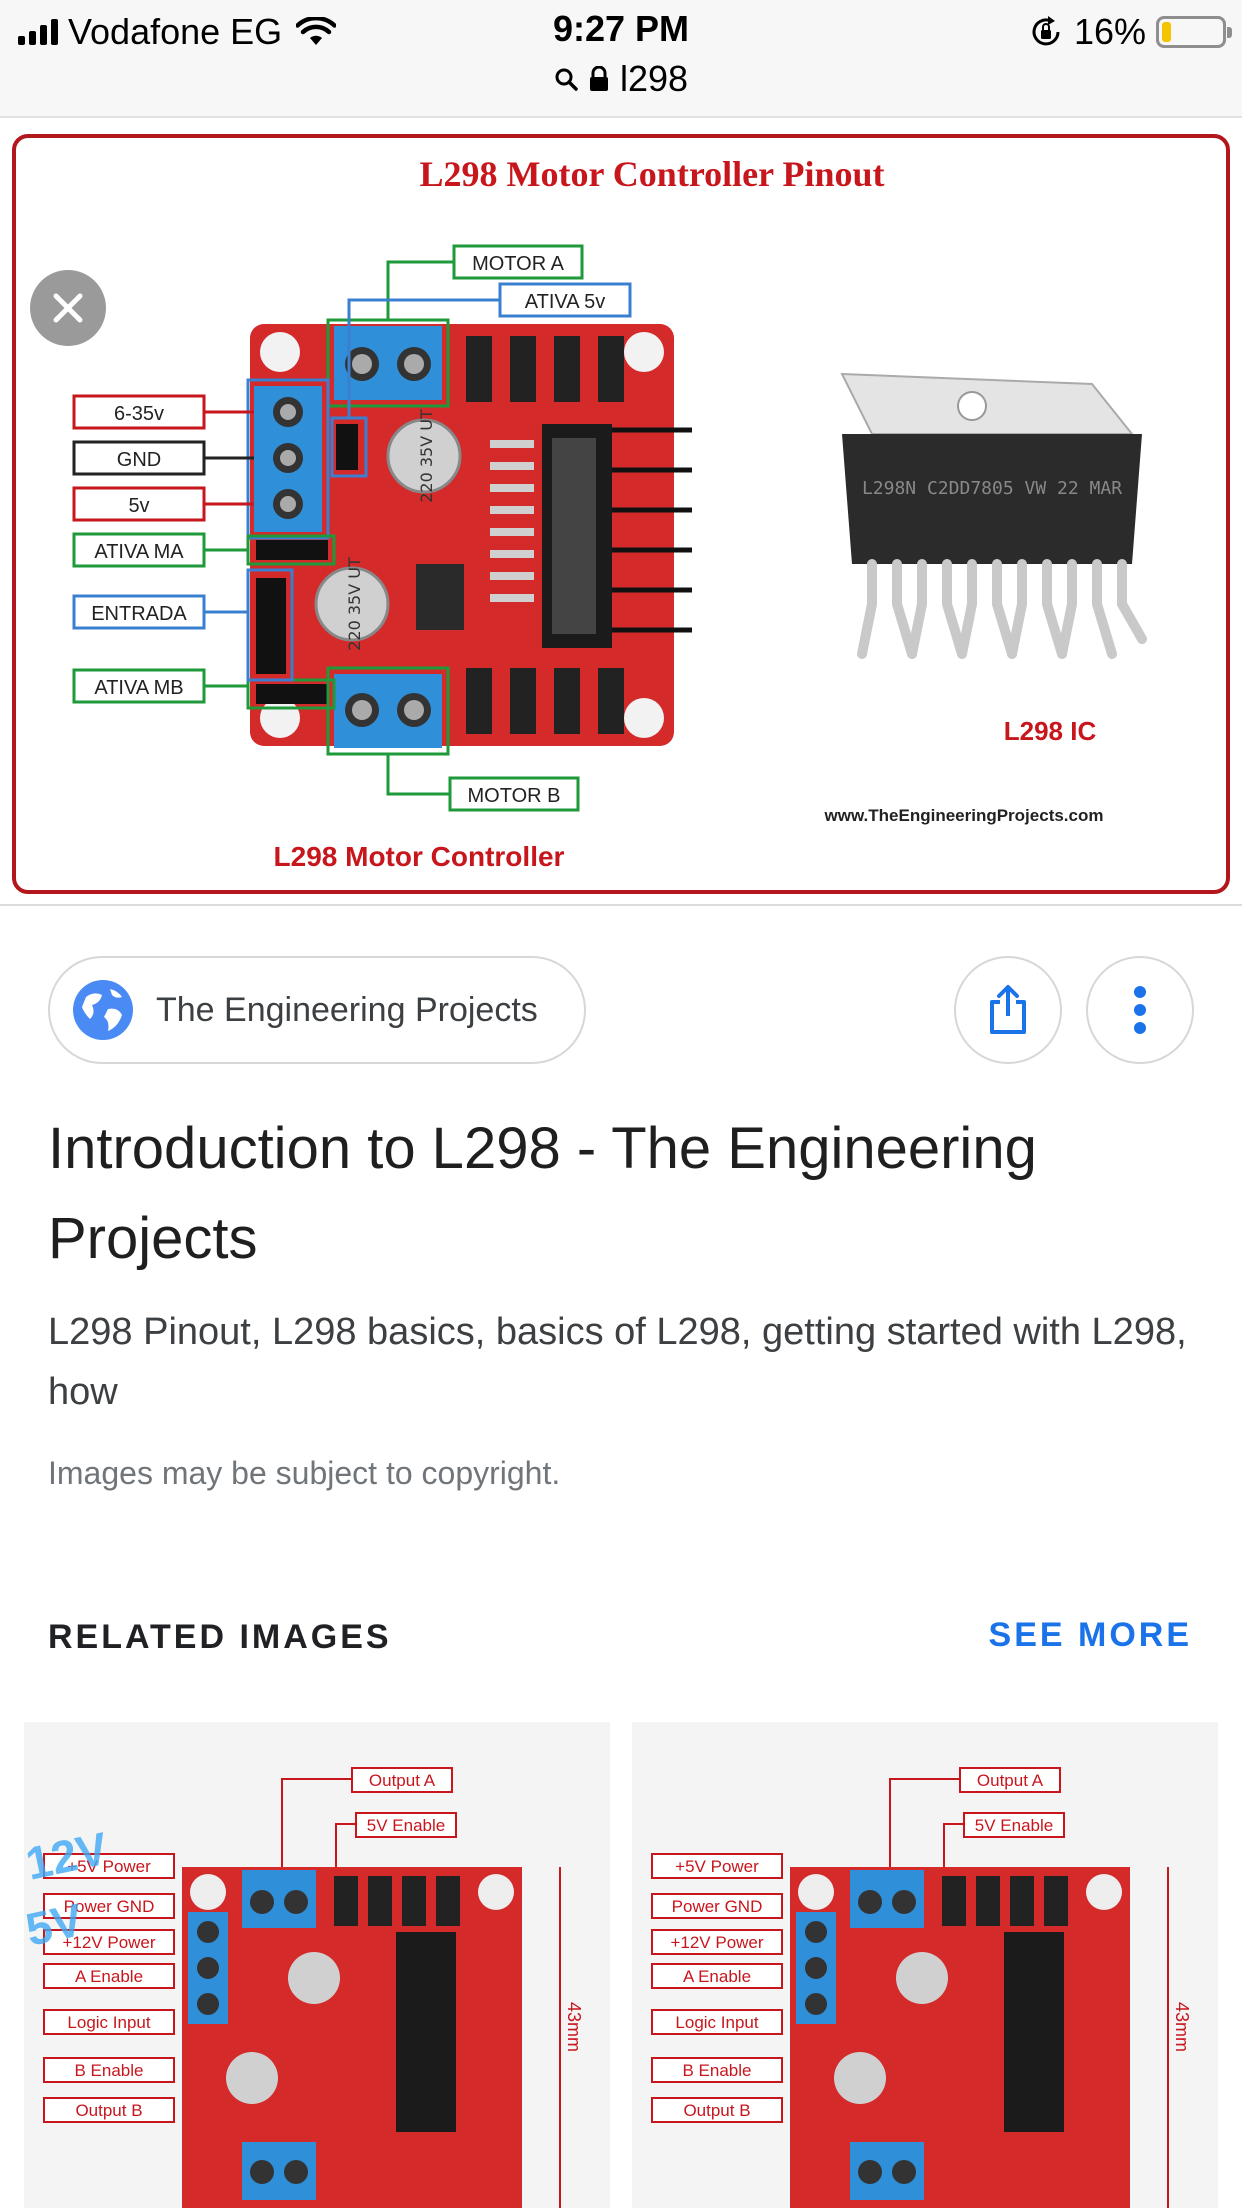  What do you see at coordinates (1010, 1780) in the screenshot?
I see `thumb2-label-output-a: Output A` at bounding box center [1010, 1780].